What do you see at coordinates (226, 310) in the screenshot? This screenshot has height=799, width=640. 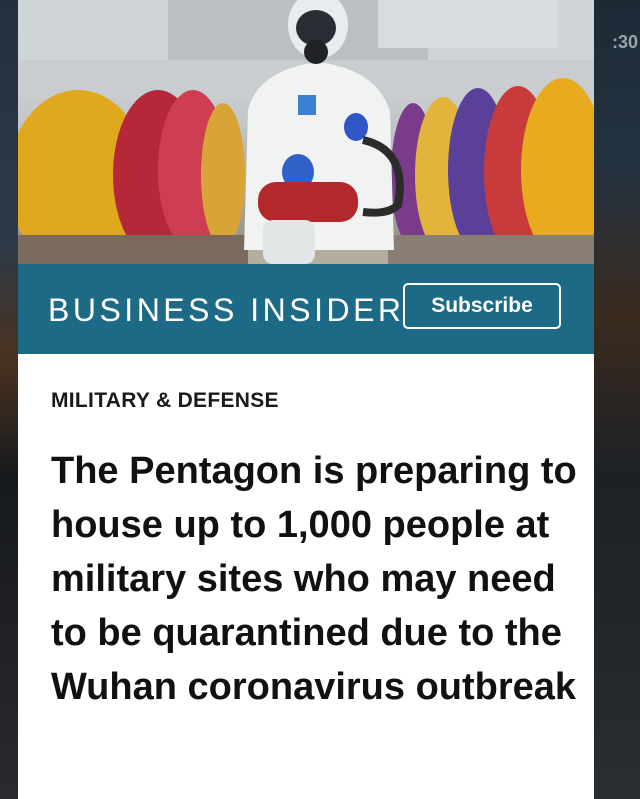 I see `brand-logo: BUSINESS INSIDER` at bounding box center [226, 310].